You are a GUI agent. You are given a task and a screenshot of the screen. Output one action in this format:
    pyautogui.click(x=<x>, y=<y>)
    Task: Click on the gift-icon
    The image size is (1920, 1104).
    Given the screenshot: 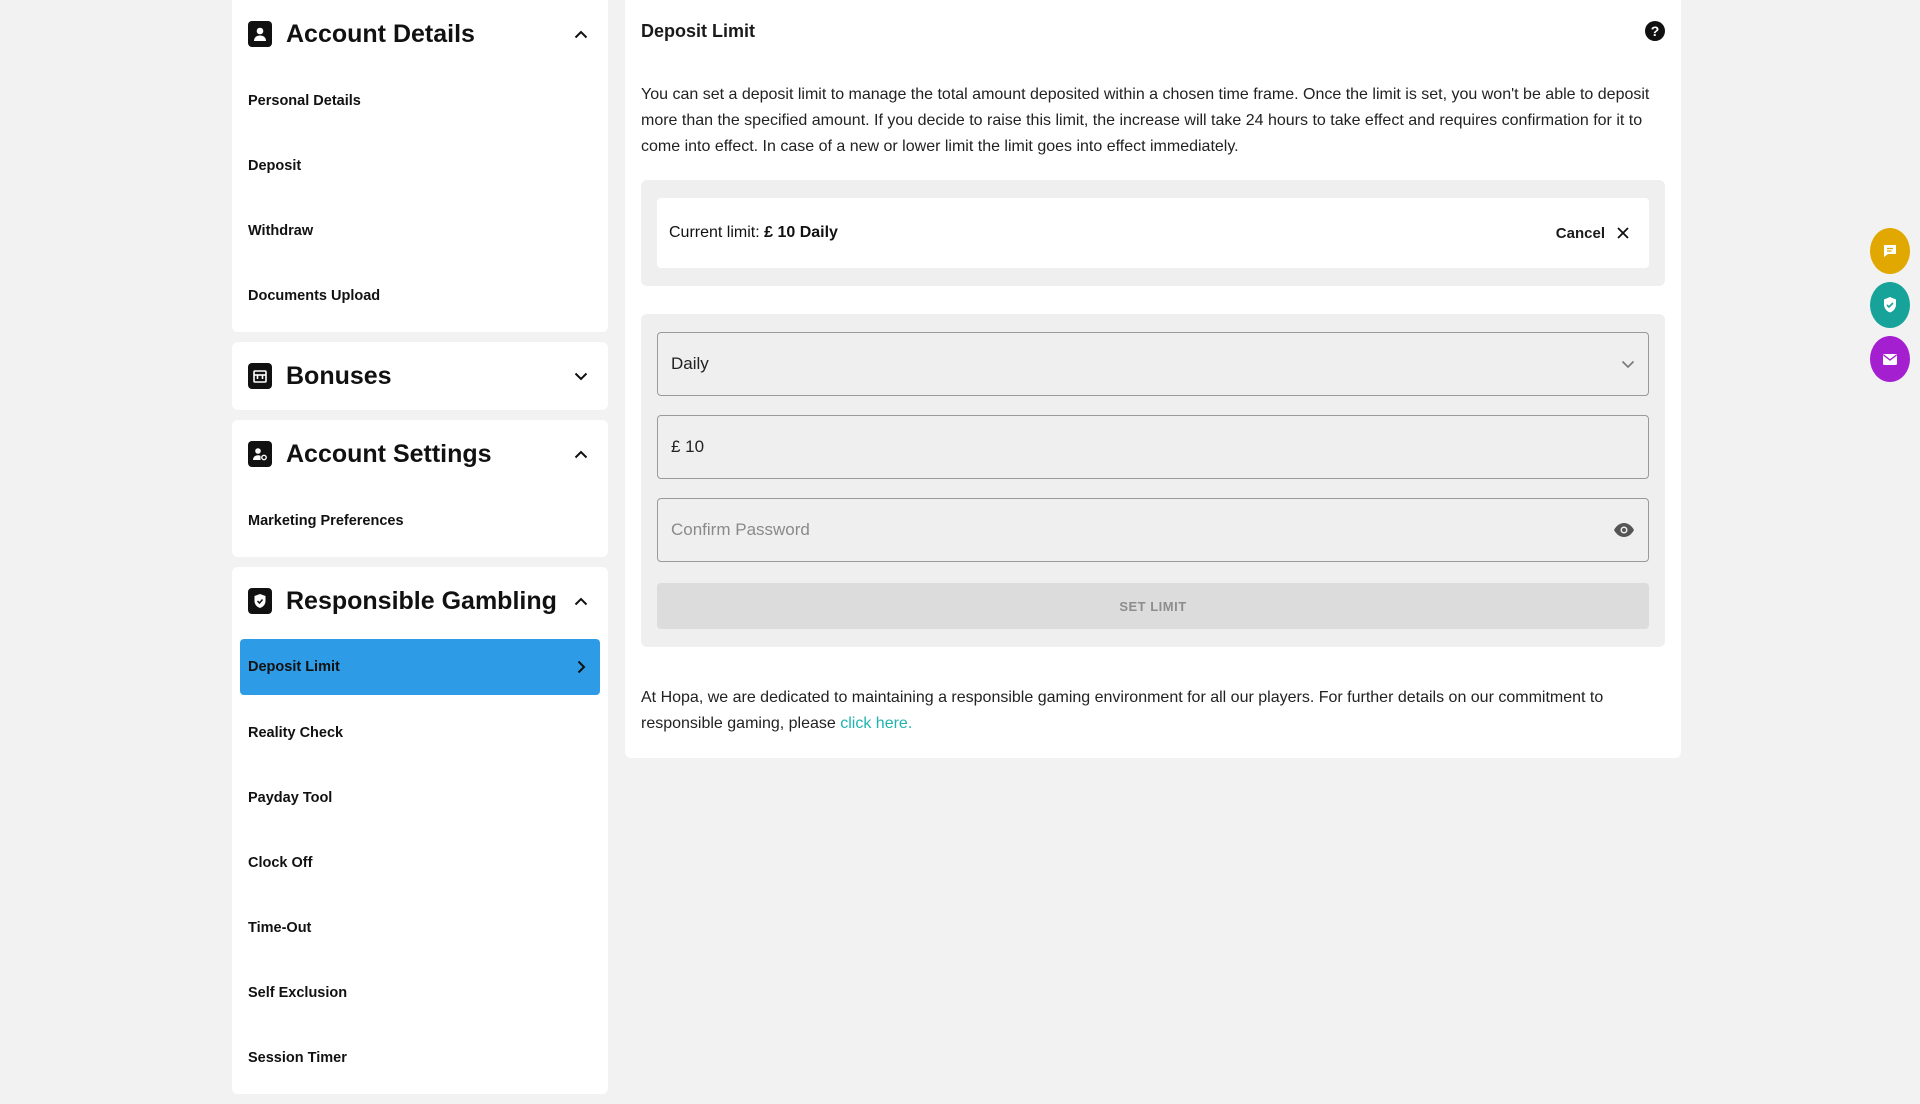 What is the action you would take?
    pyautogui.click(x=260, y=376)
    